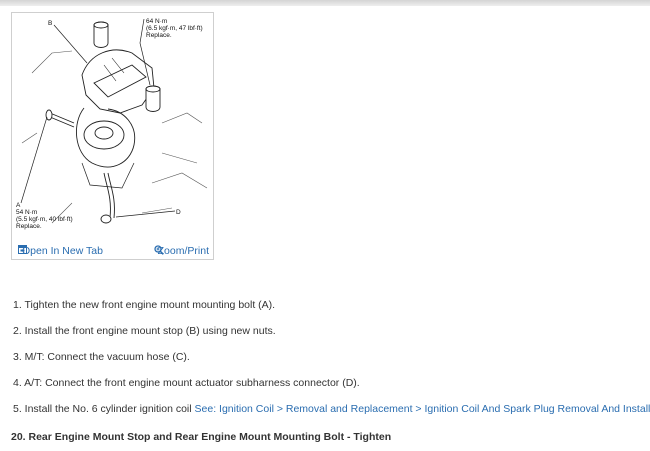 This screenshot has height=451, width=650. Describe the element at coordinates (18, 205) in the screenshot. I see `callout-a-label: A` at that location.